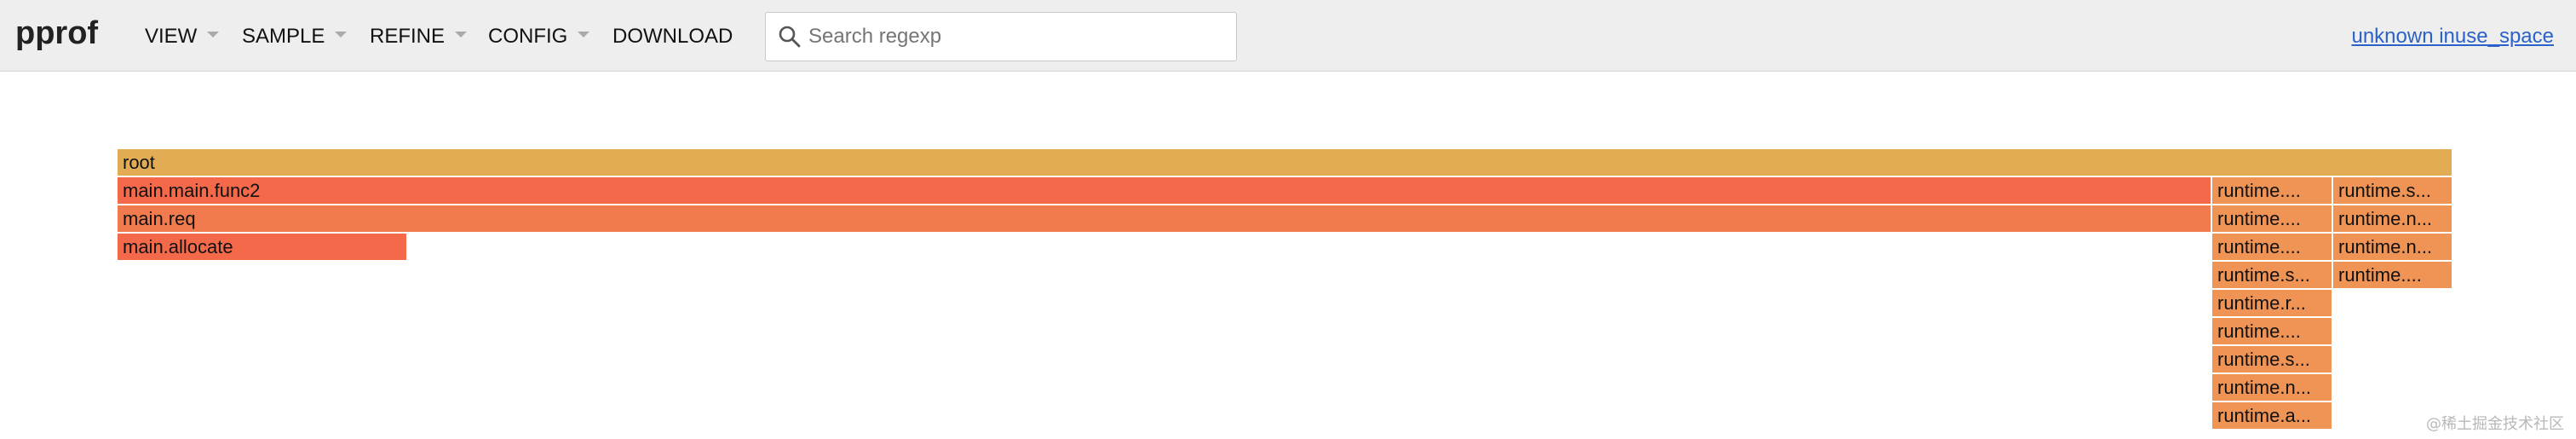 Image resolution: width=2576 pixels, height=439 pixels. Describe the element at coordinates (1286, 162) in the screenshot. I see `flame-frame: root` at that location.